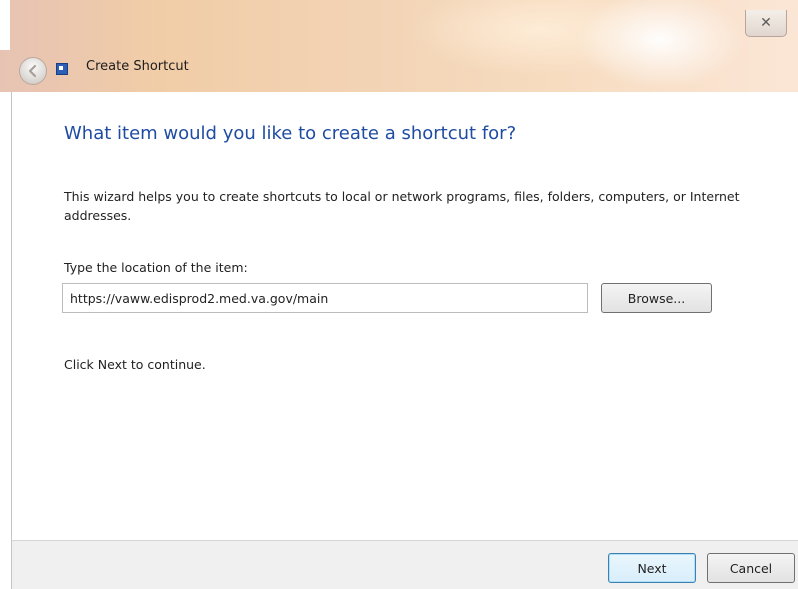 The height and width of the screenshot is (589, 798). Describe the element at coordinates (325, 298) in the screenshot. I see `location-input` at that location.